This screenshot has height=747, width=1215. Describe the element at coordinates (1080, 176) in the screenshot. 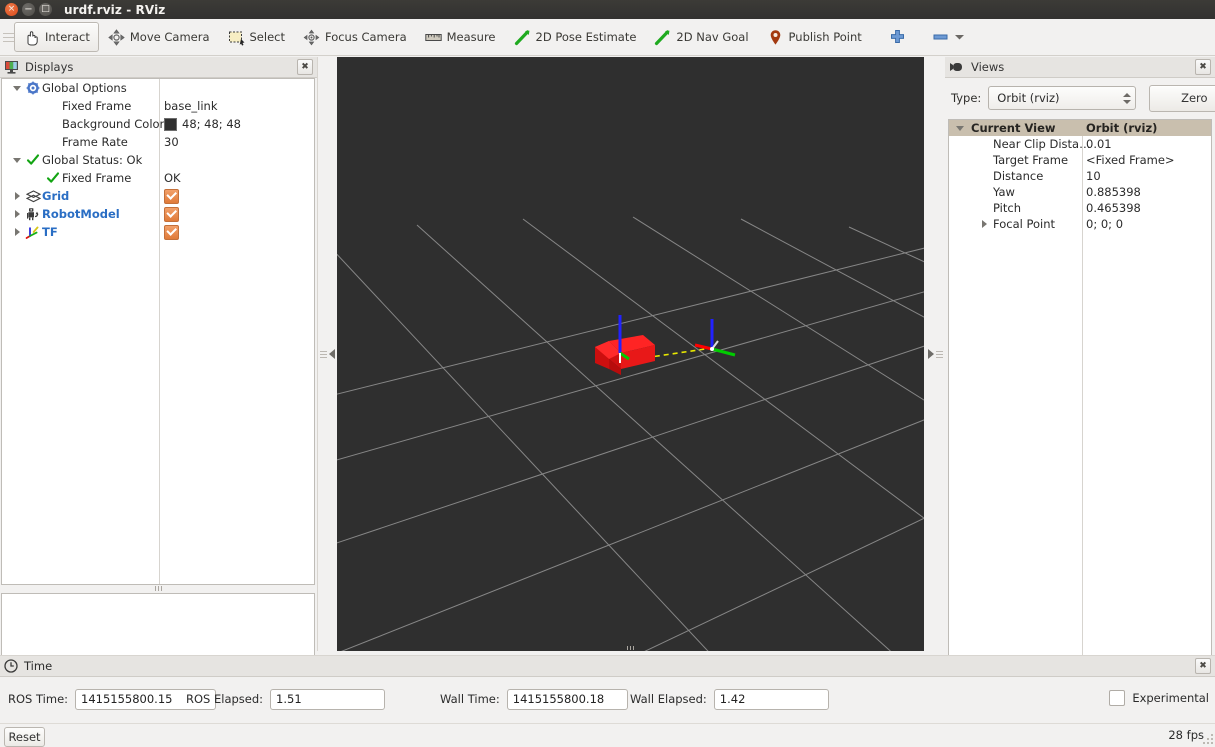

I see `views-row-distance: Distance 10` at that location.